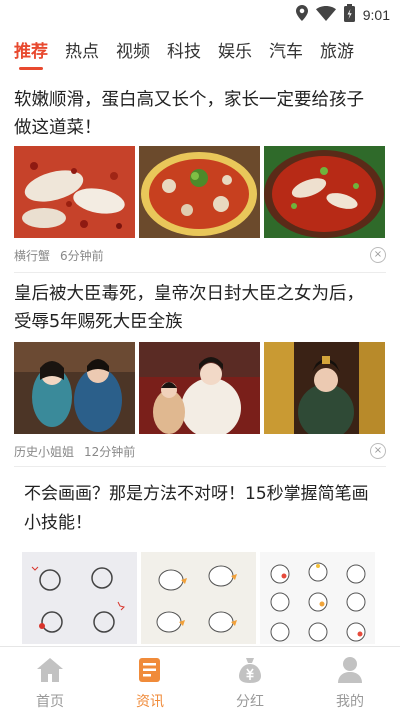  Describe the element at coordinates (184, 54) in the screenshot. I see `tab-tech: 科技` at that location.